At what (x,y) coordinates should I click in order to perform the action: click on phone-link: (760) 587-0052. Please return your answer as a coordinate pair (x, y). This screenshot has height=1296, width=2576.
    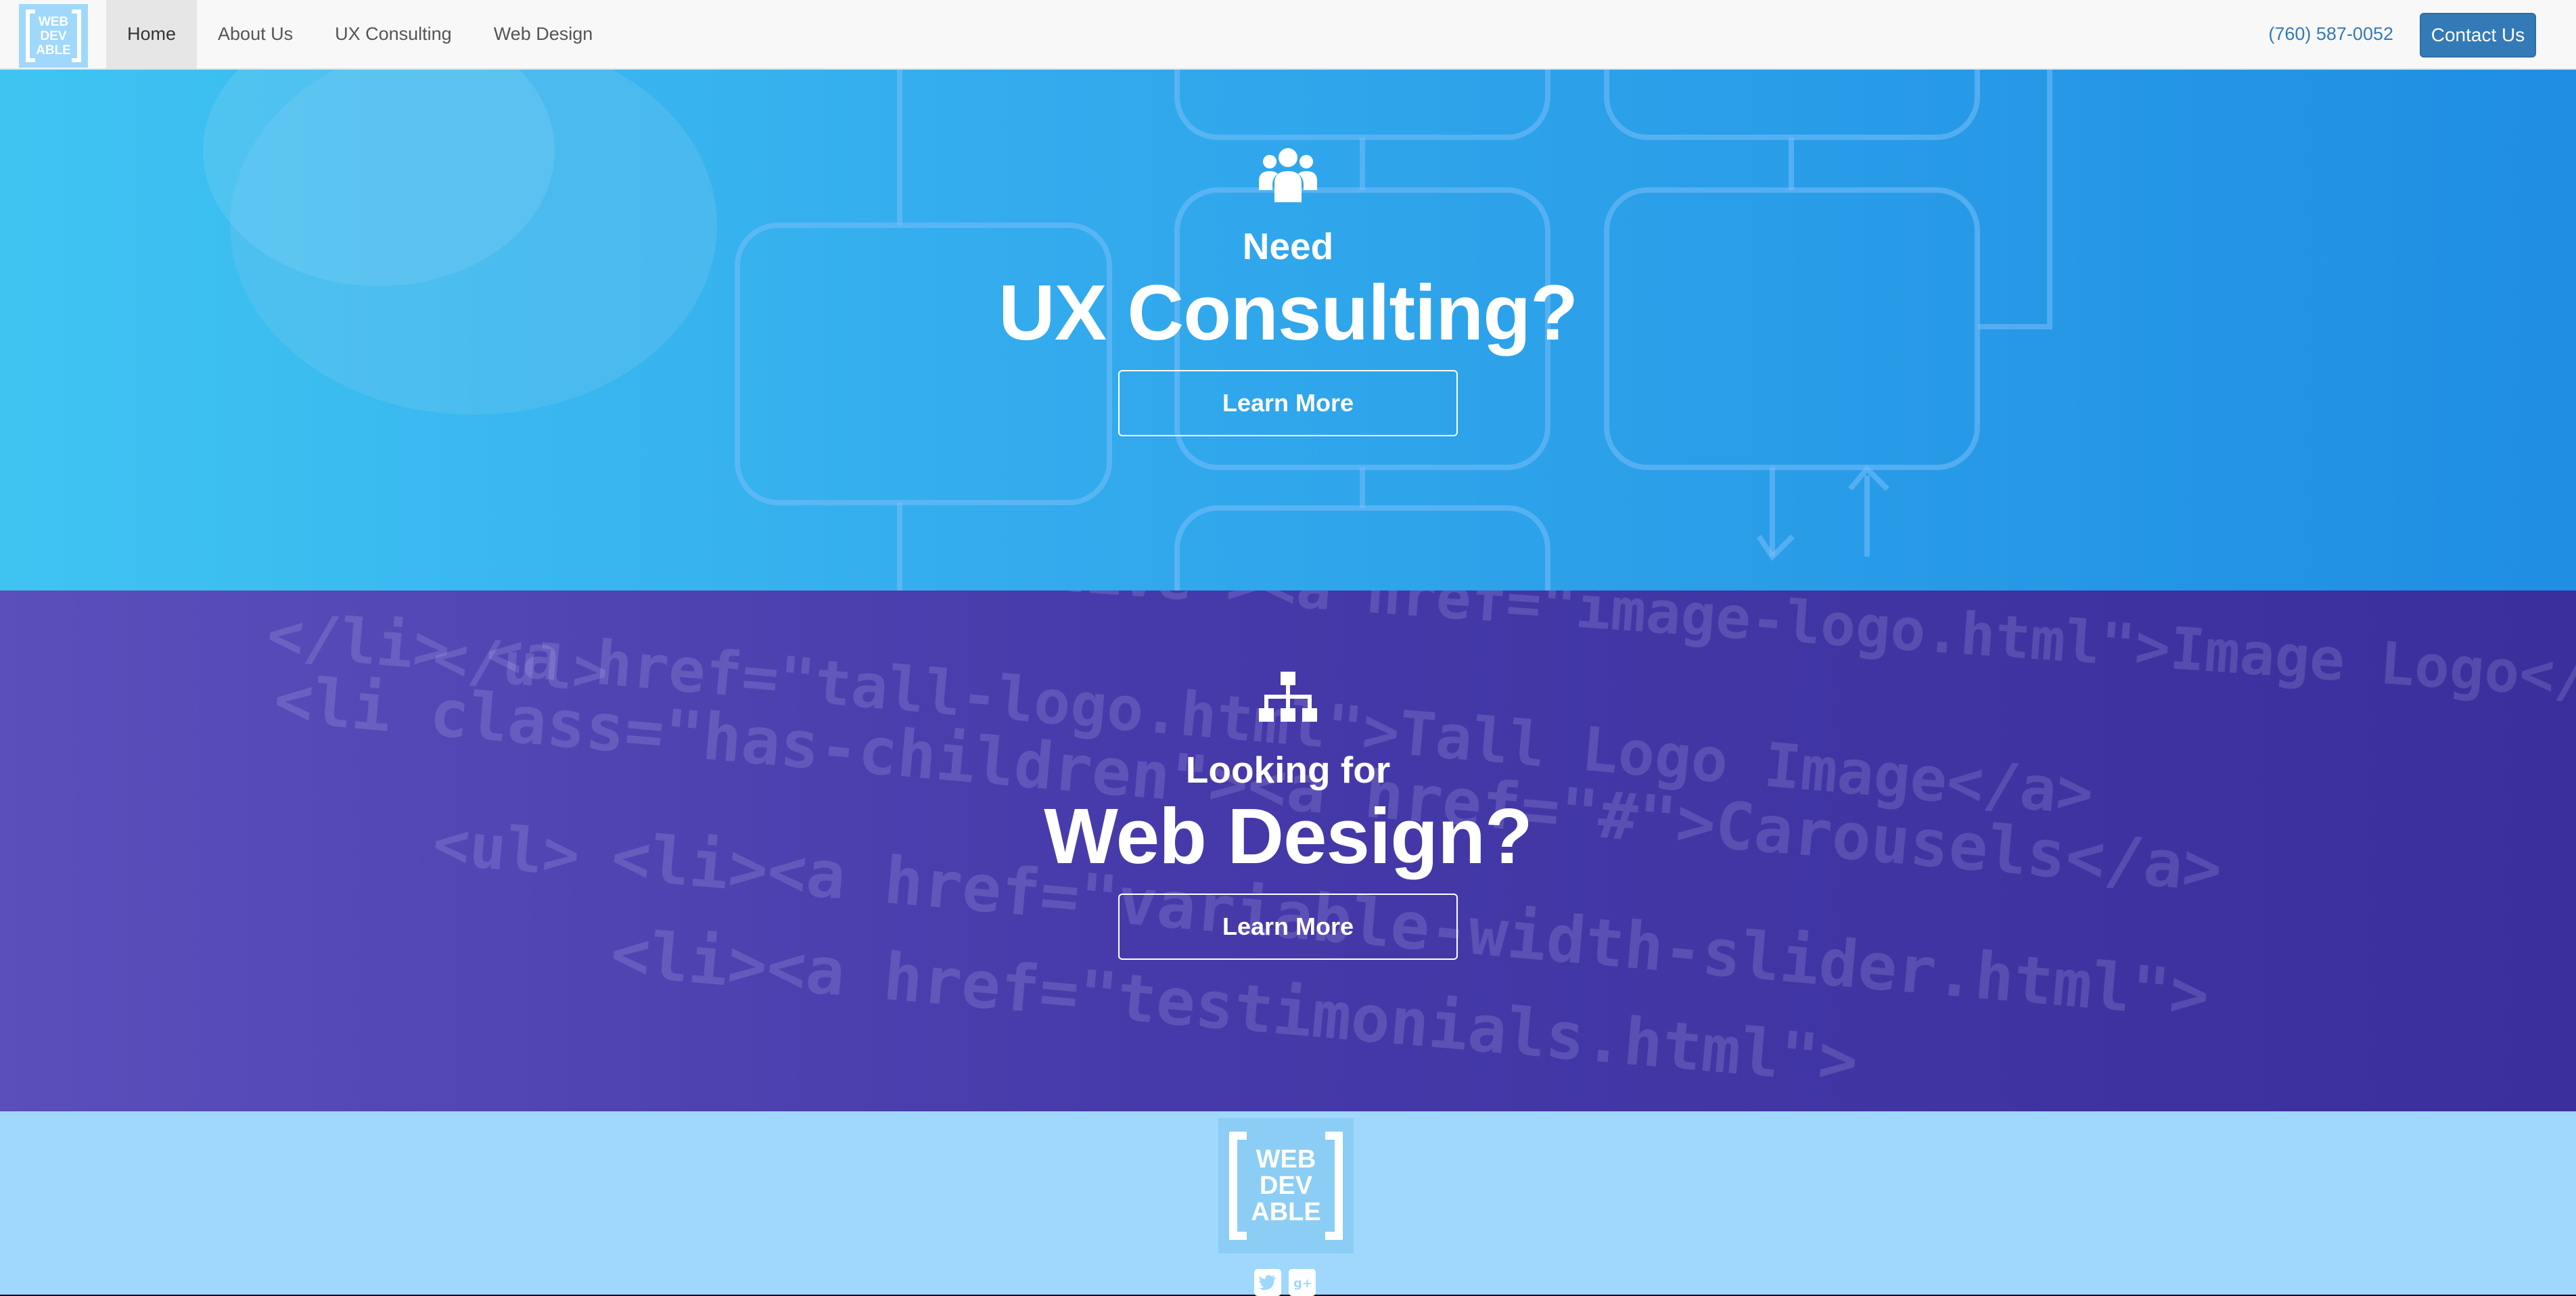
    Looking at the image, I should click on (2330, 34).